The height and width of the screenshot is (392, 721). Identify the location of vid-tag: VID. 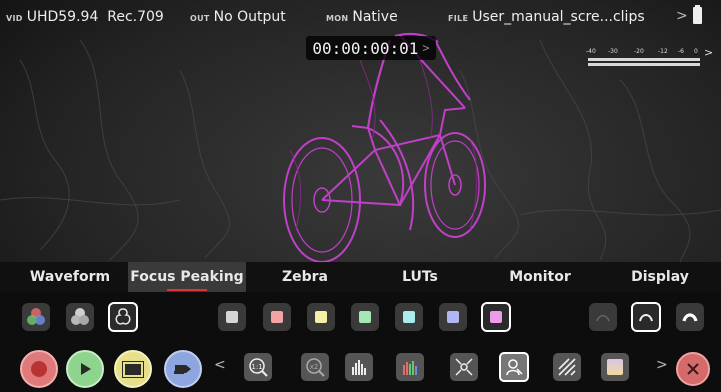
(14, 18).